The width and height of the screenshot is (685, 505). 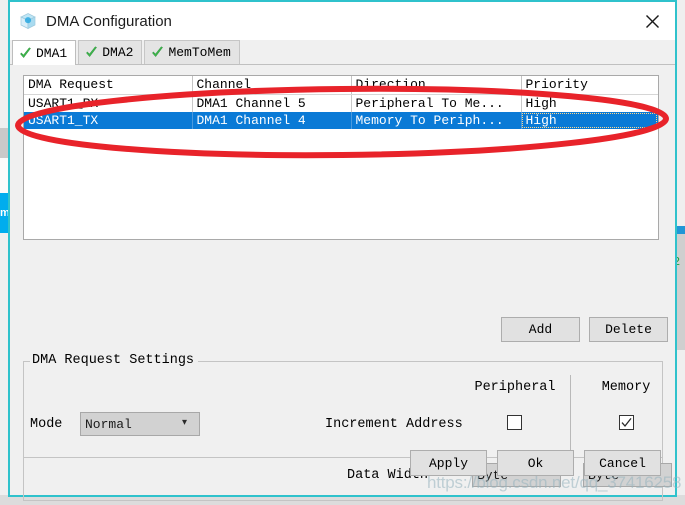 What do you see at coordinates (46, 424) in the screenshot?
I see `mode-label: Mode` at bounding box center [46, 424].